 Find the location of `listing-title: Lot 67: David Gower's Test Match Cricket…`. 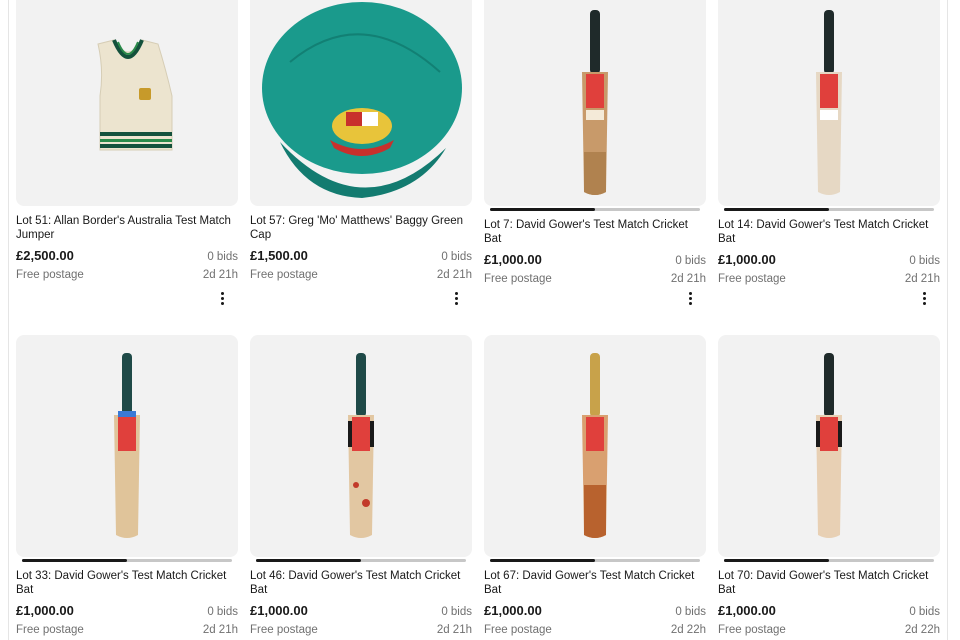

listing-title: Lot 67: David Gower's Test Match Cricket… is located at coordinates (595, 583).